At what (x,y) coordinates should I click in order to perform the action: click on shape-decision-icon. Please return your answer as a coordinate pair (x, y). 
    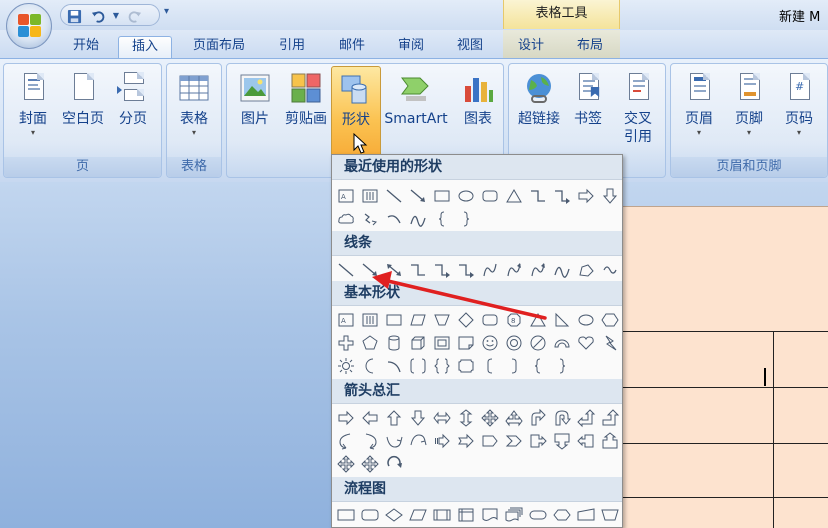
    Looking at the image, I should click on (395, 515).